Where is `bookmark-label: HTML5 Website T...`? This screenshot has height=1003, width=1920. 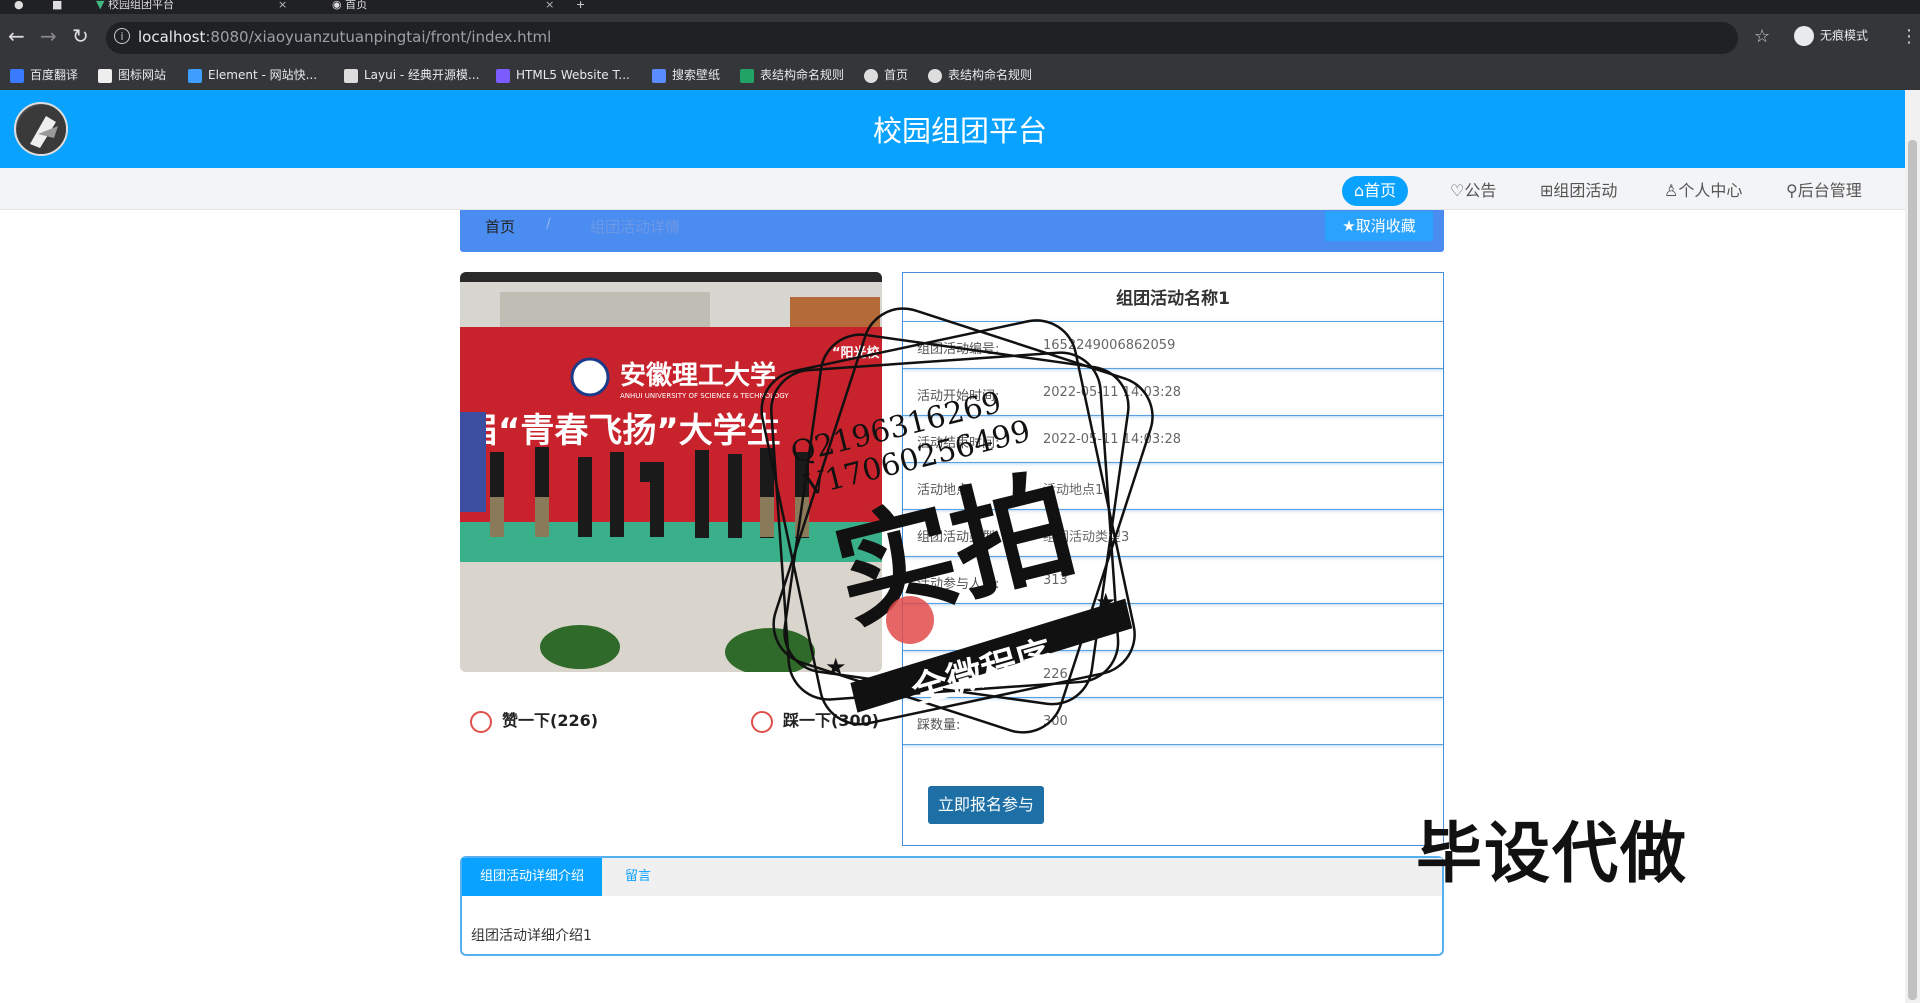 bookmark-label: HTML5 Website T... is located at coordinates (573, 75).